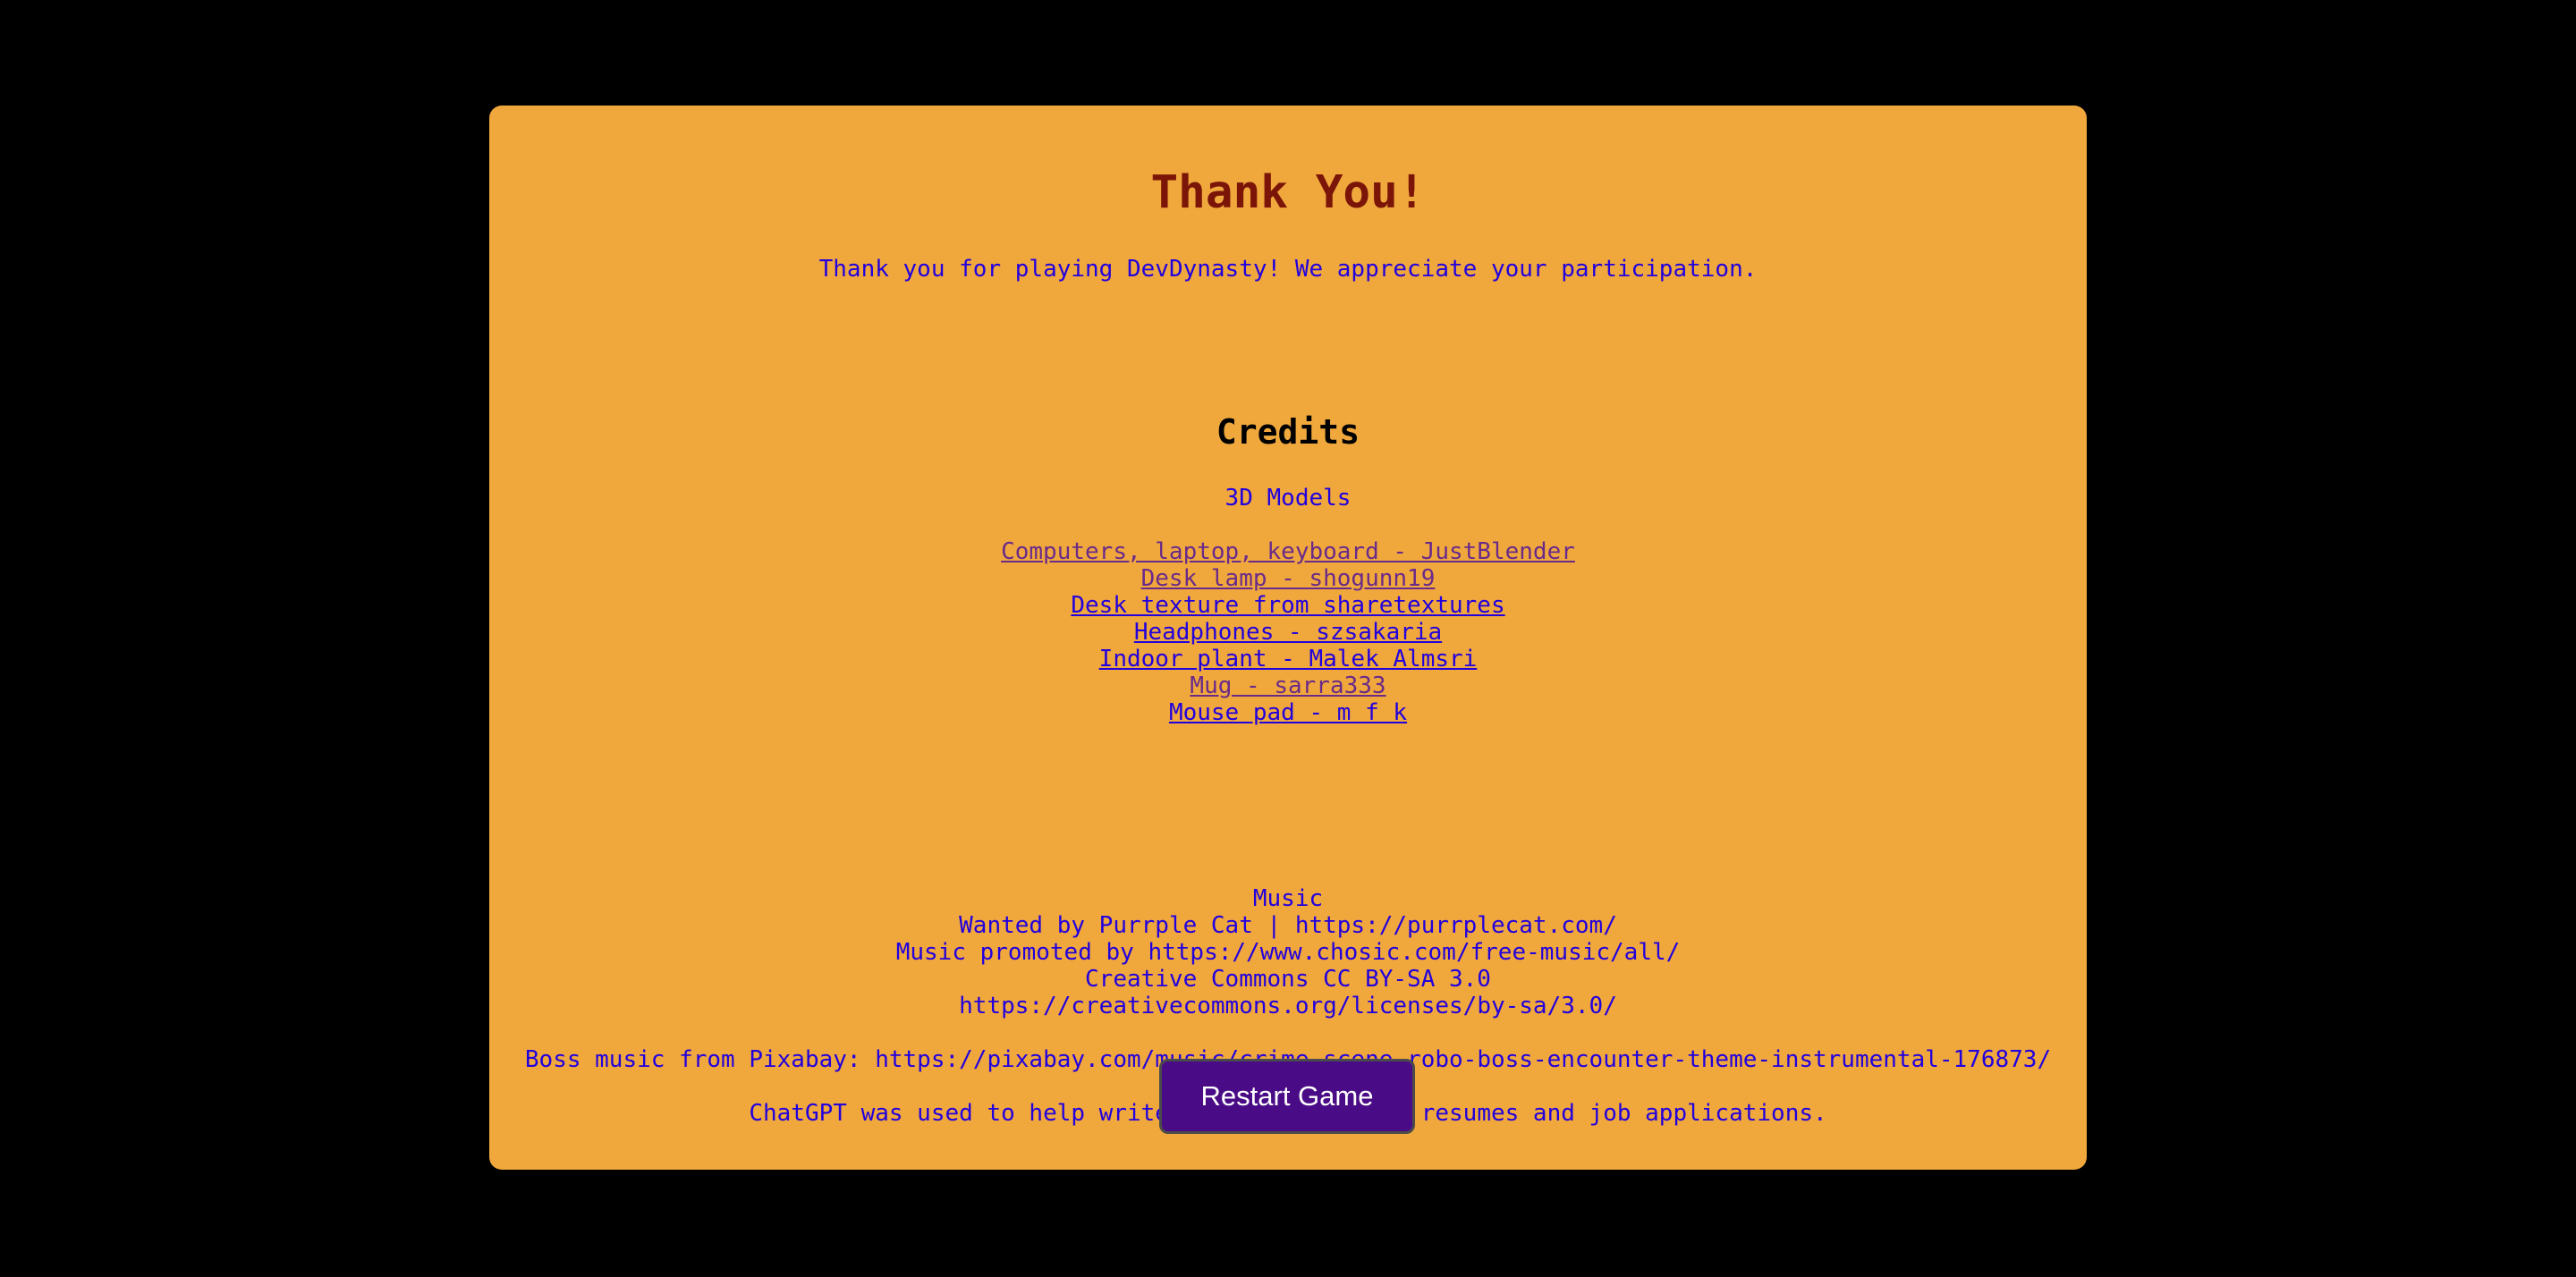 This screenshot has width=2576, height=1277. What do you see at coordinates (1288, 432) in the screenshot?
I see `credits-heading: Credits` at bounding box center [1288, 432].